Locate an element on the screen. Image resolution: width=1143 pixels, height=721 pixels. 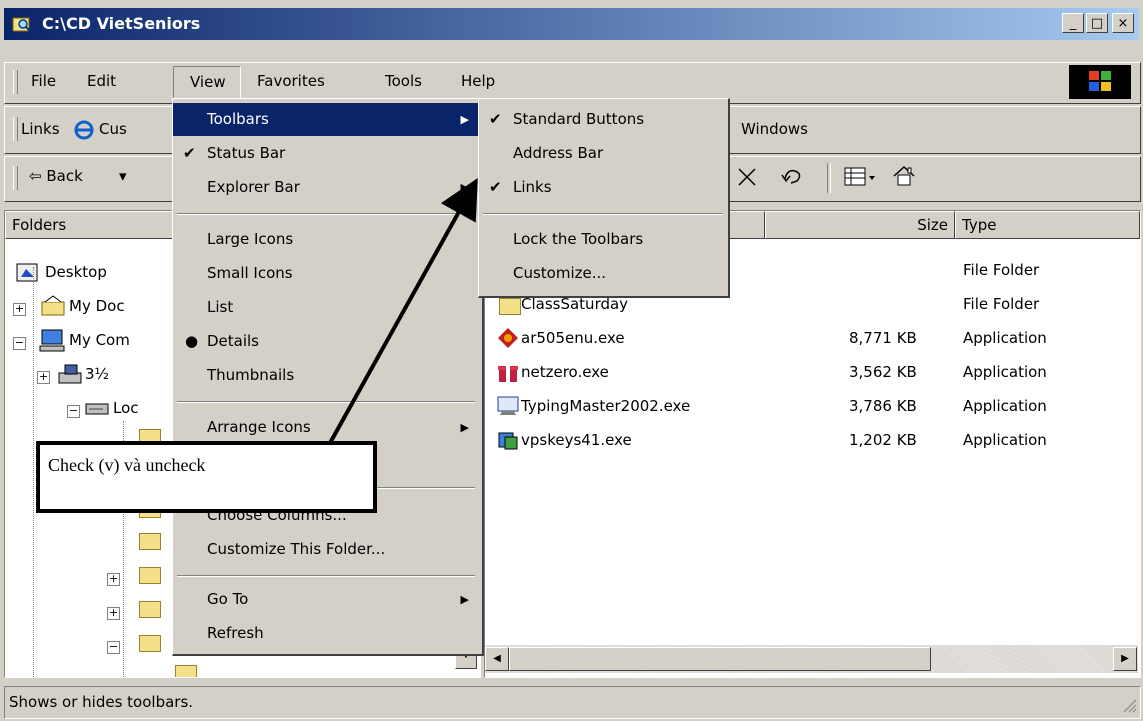
annotation-callout: Check (v) và uncheck is located at coordinates (206, 477).